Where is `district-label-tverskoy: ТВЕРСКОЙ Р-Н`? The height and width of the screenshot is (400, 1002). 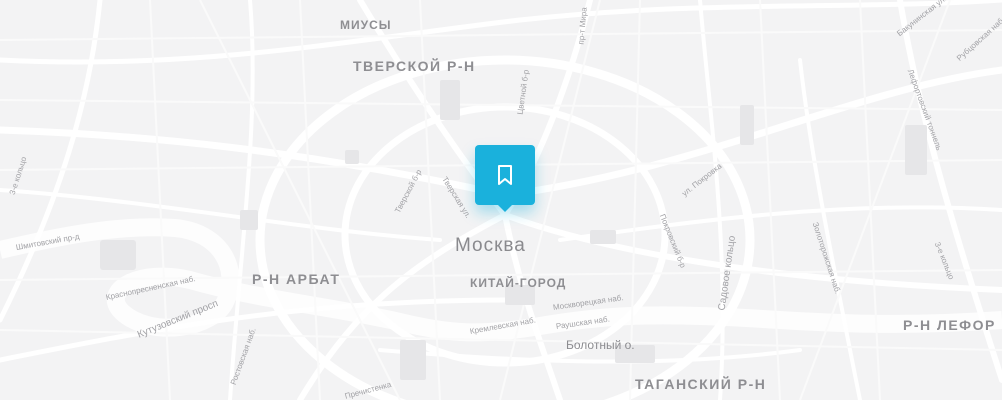 district-label-tverskoy: ТВЕРСКОЙ Р-Н is located at coordinates (414, 66).